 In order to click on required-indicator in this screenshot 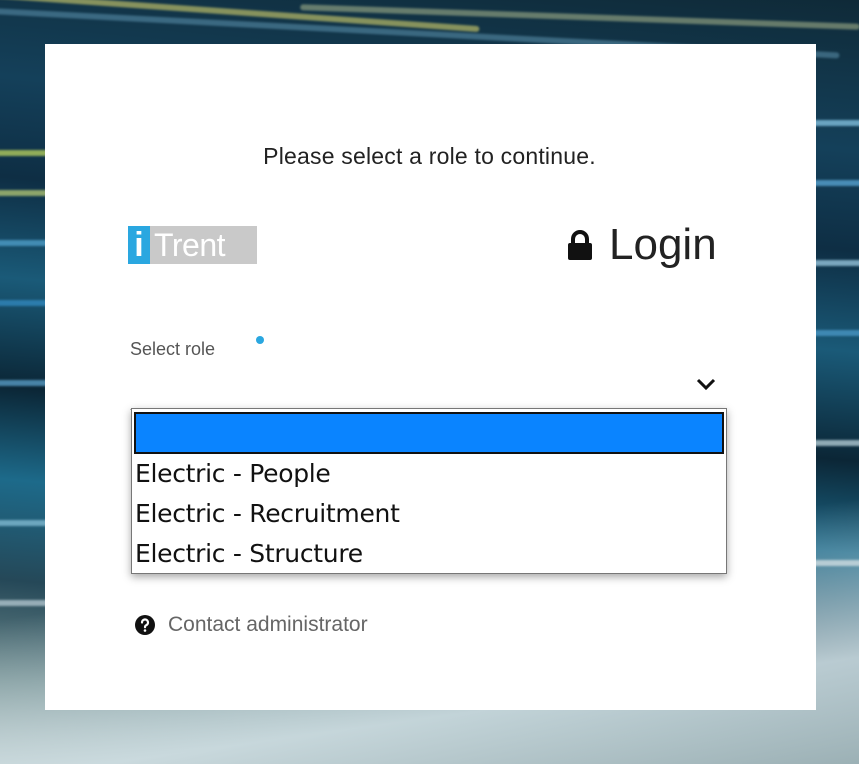, I will do `click(260, 340)`.